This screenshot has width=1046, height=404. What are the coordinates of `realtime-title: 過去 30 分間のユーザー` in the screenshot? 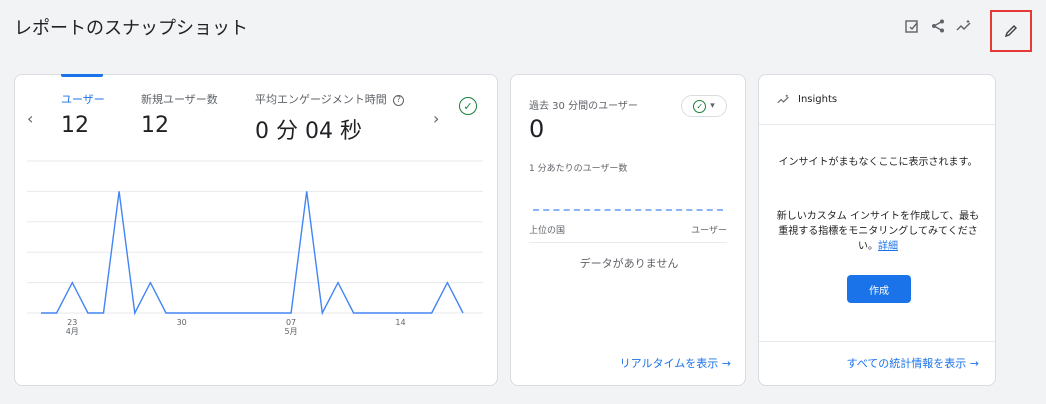 It's located at (583, 106).